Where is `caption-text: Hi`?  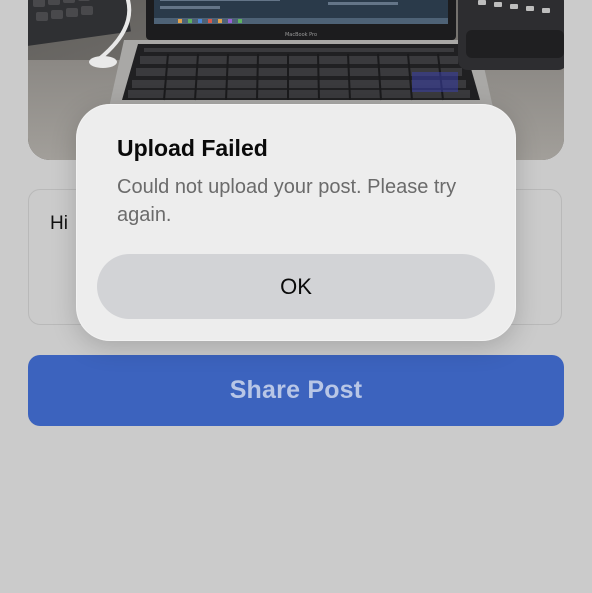
caption-text: Hi is located at coordinates (59, 223).